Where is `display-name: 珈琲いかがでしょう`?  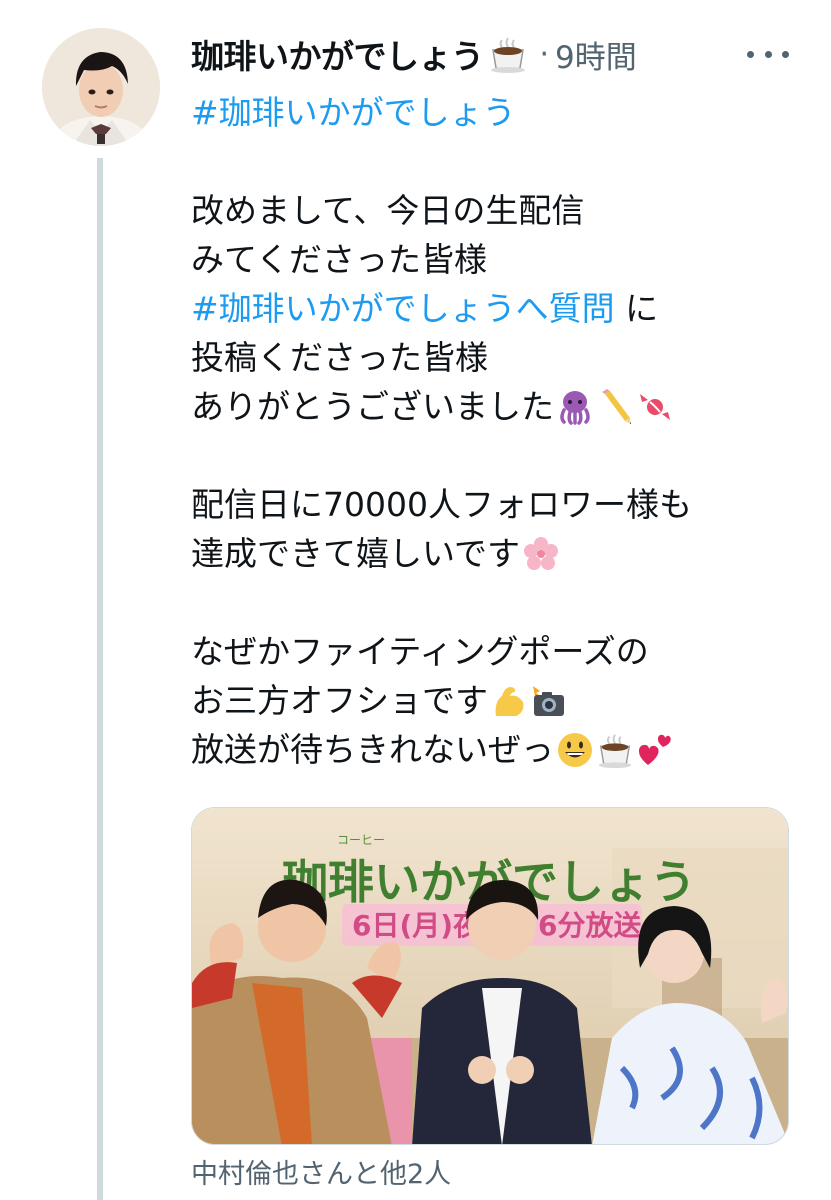
display-name: 珈琲いかがでしょう is located at coordinates (337, 54).